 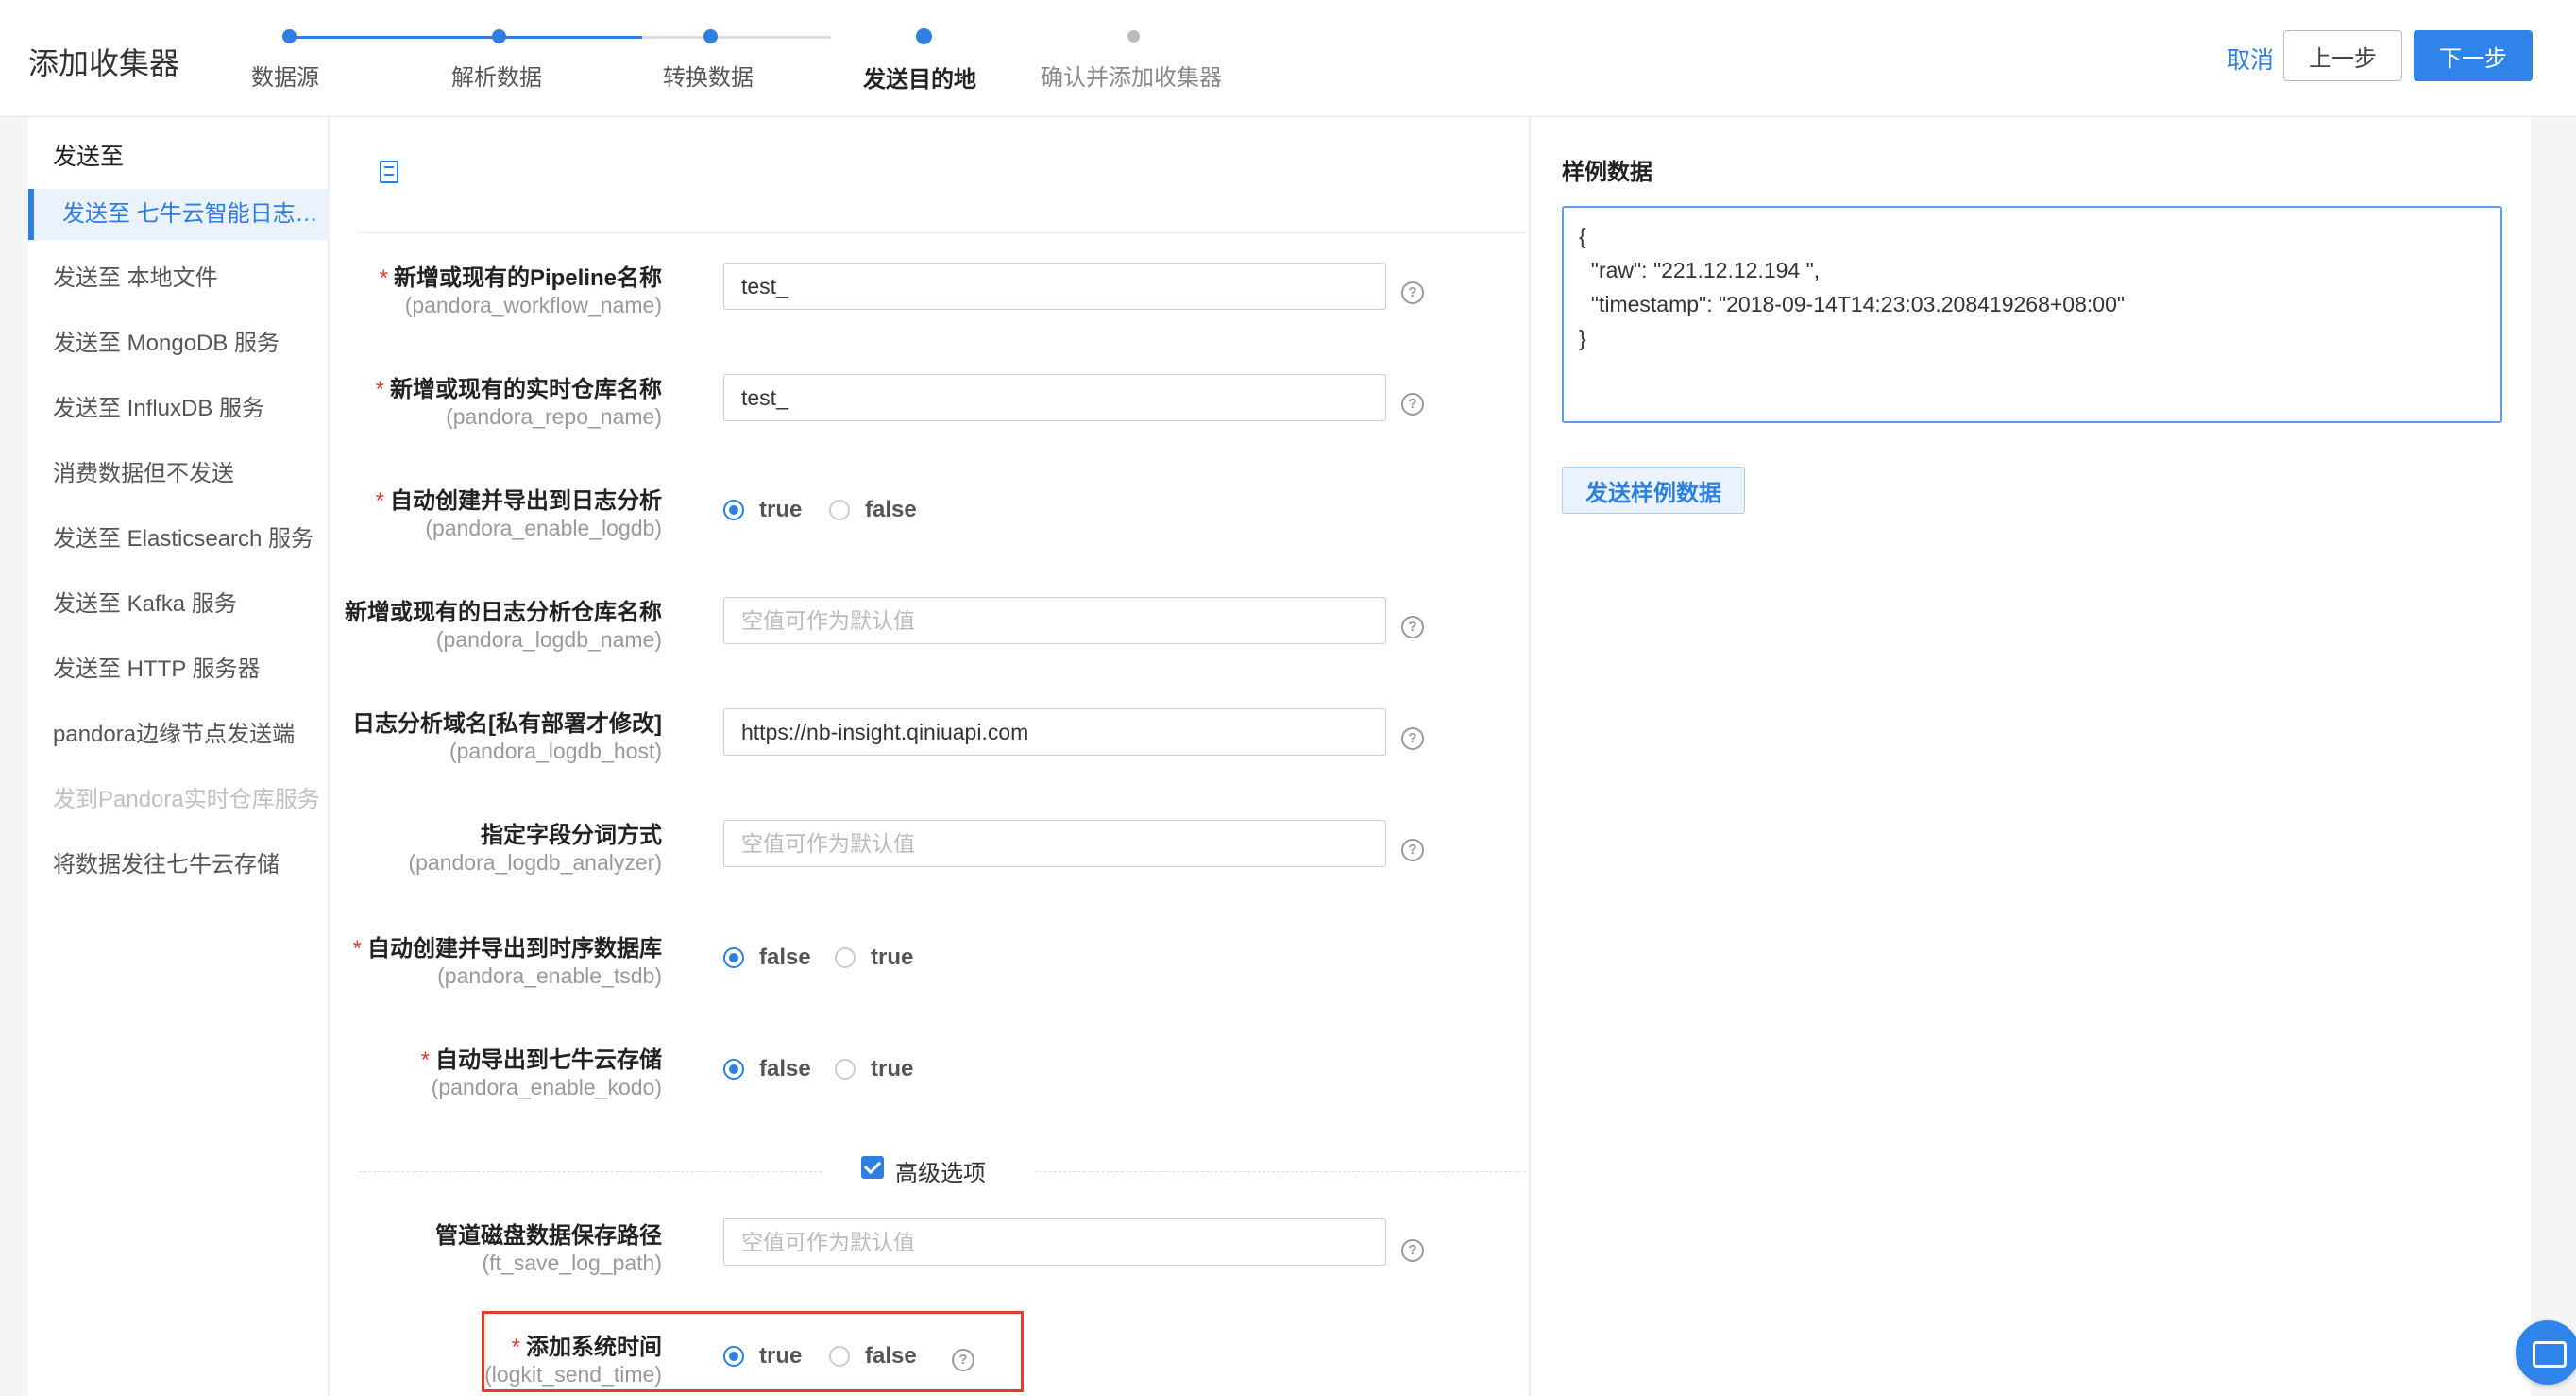 I want to click on step-label-source: 数据源, so click(x=285, y=78).